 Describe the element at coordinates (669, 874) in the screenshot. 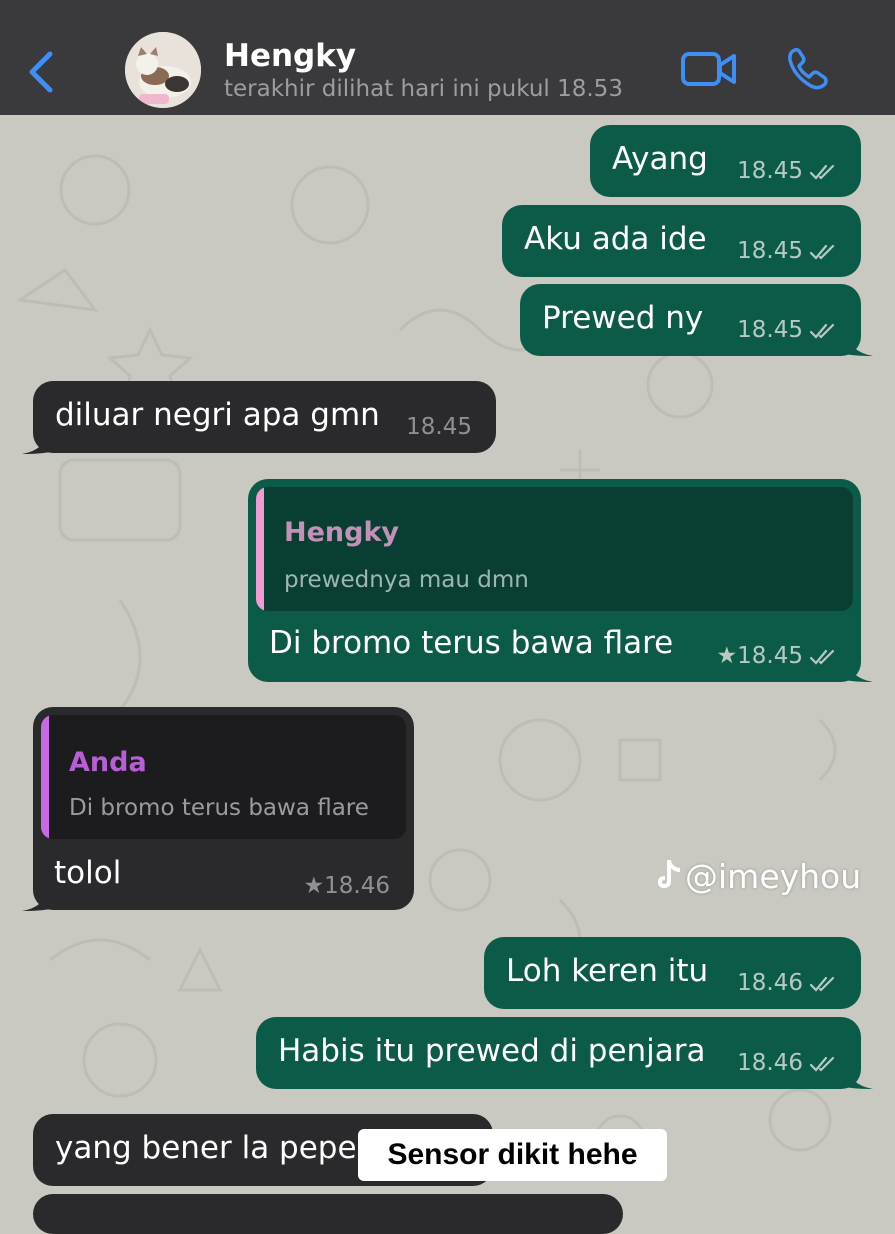

I see `tiktok-icon` at that location.